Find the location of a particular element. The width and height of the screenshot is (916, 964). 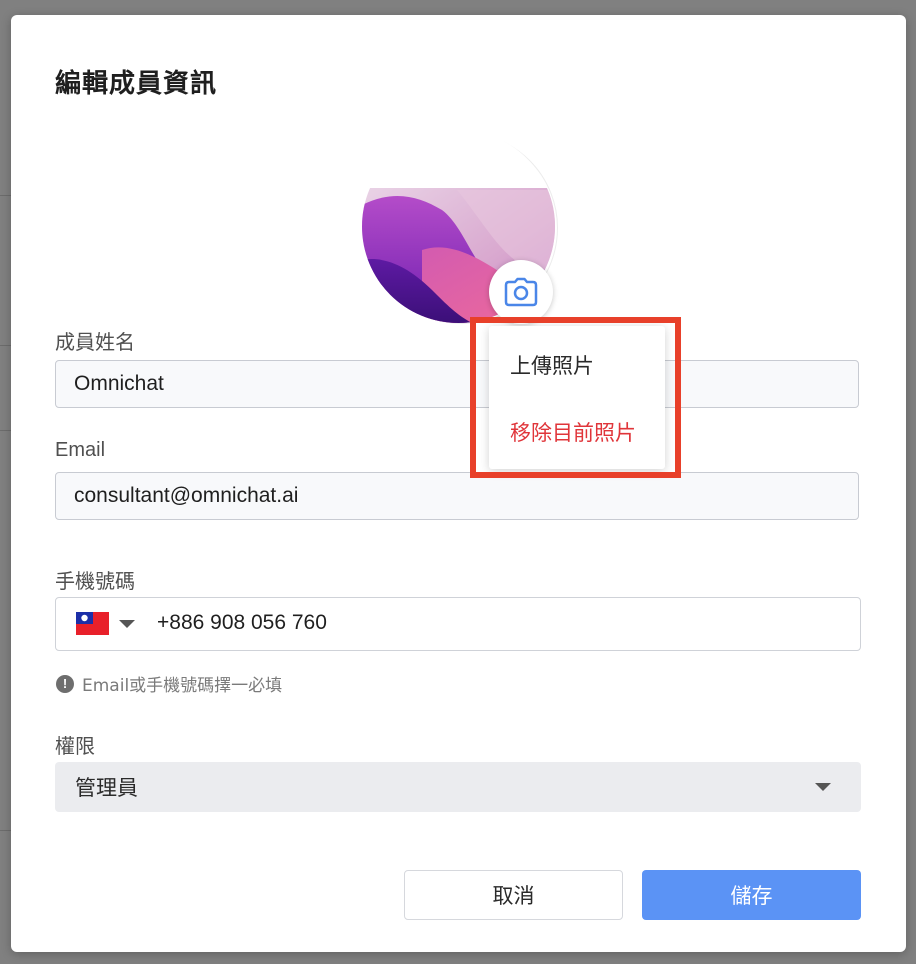

phone-number-value: +886 908 056 760 is located at coordinates (242, 623).